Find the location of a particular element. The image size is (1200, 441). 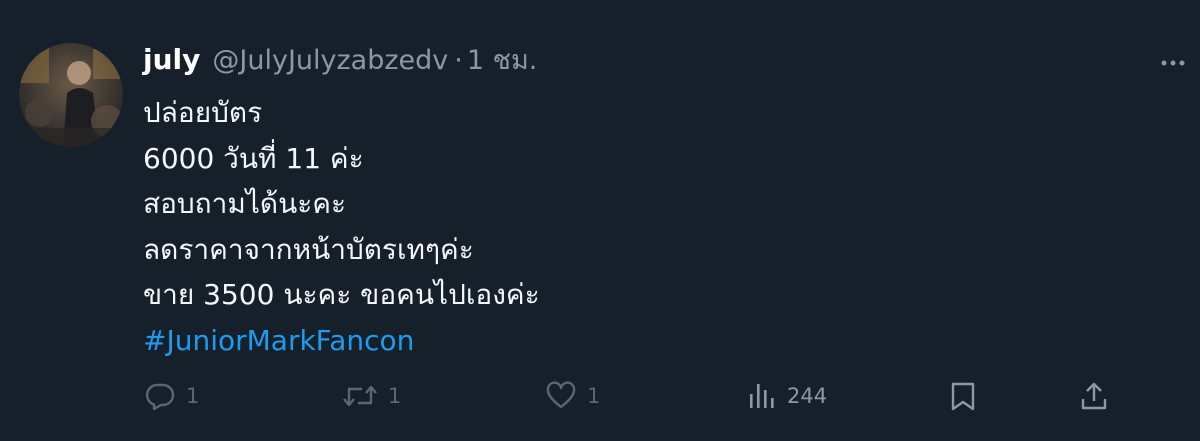

view-count: 244 is located at coordinates (807, 396).